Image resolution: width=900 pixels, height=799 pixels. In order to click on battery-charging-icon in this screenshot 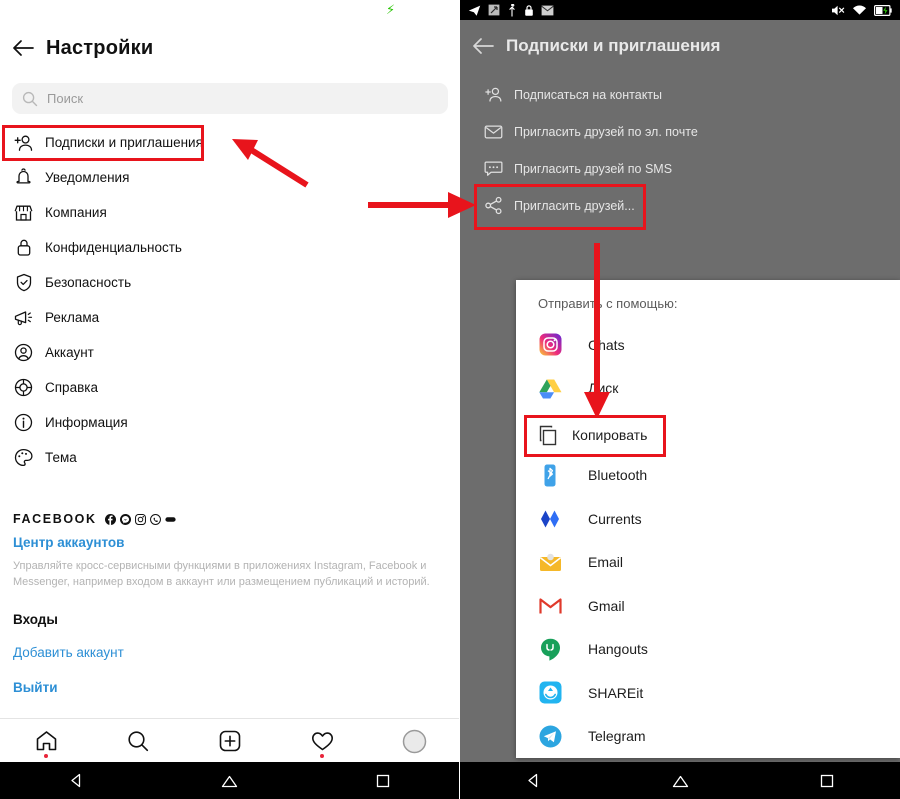, I will do `click(883, 10)`.